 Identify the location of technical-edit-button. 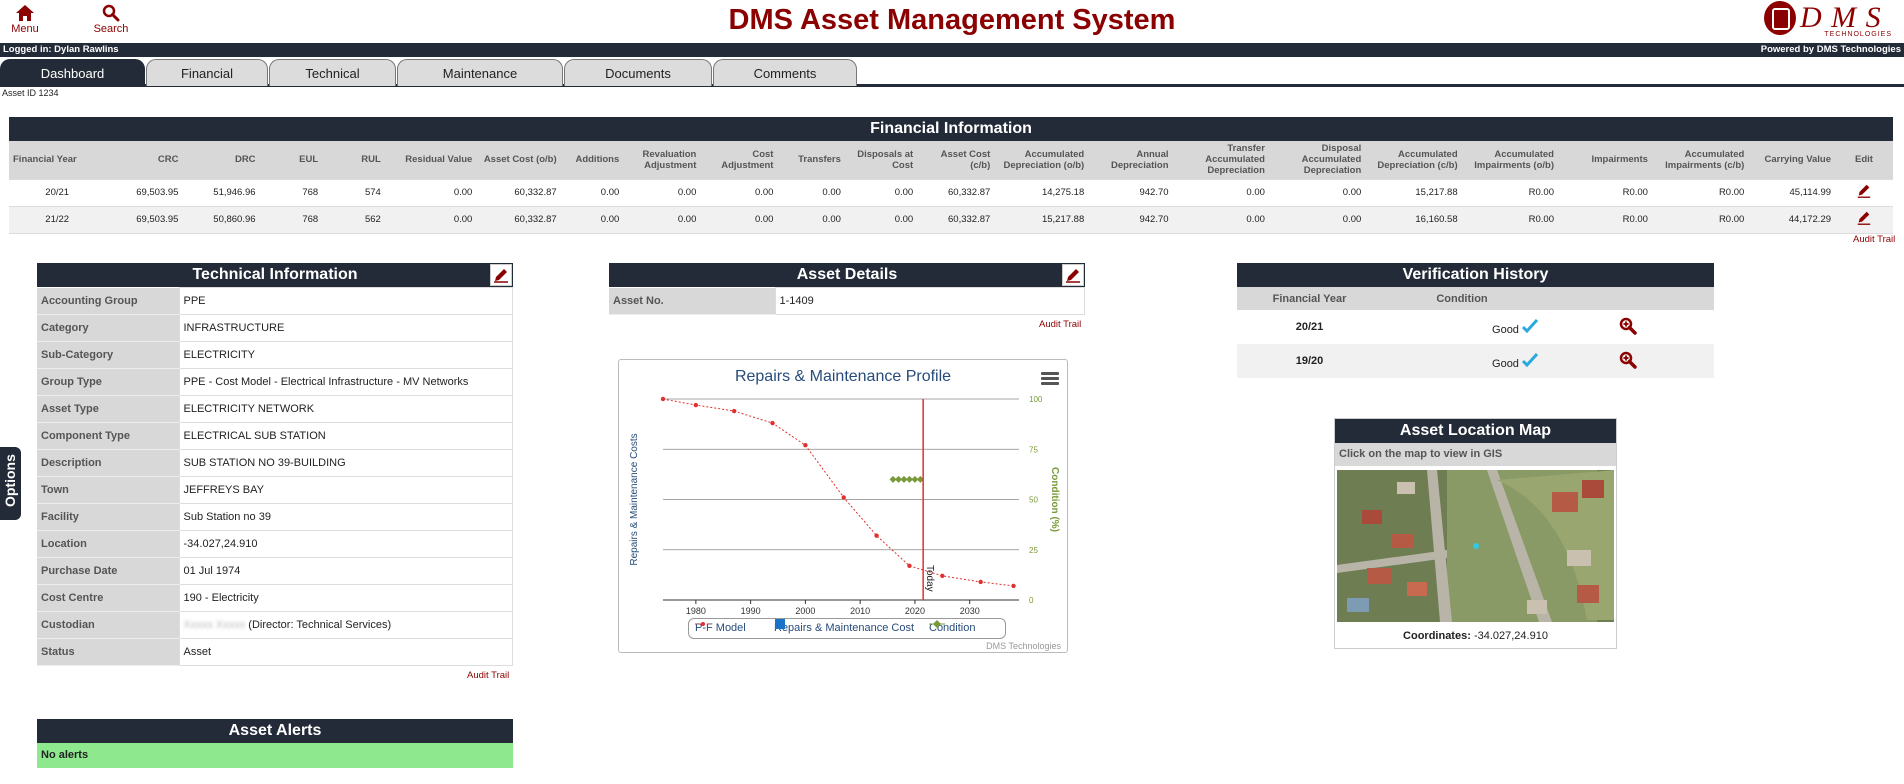
(501, 275).